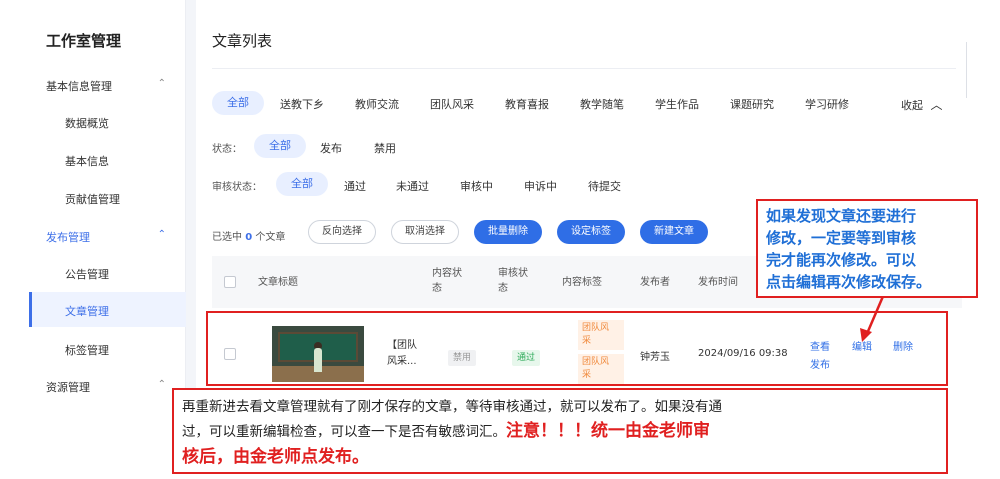 The width and height of the screenshot is (1000, 479). Describe the element at coordinates (677, 104) in the screenshot. I see `category-tab: 学生作品` at that location.